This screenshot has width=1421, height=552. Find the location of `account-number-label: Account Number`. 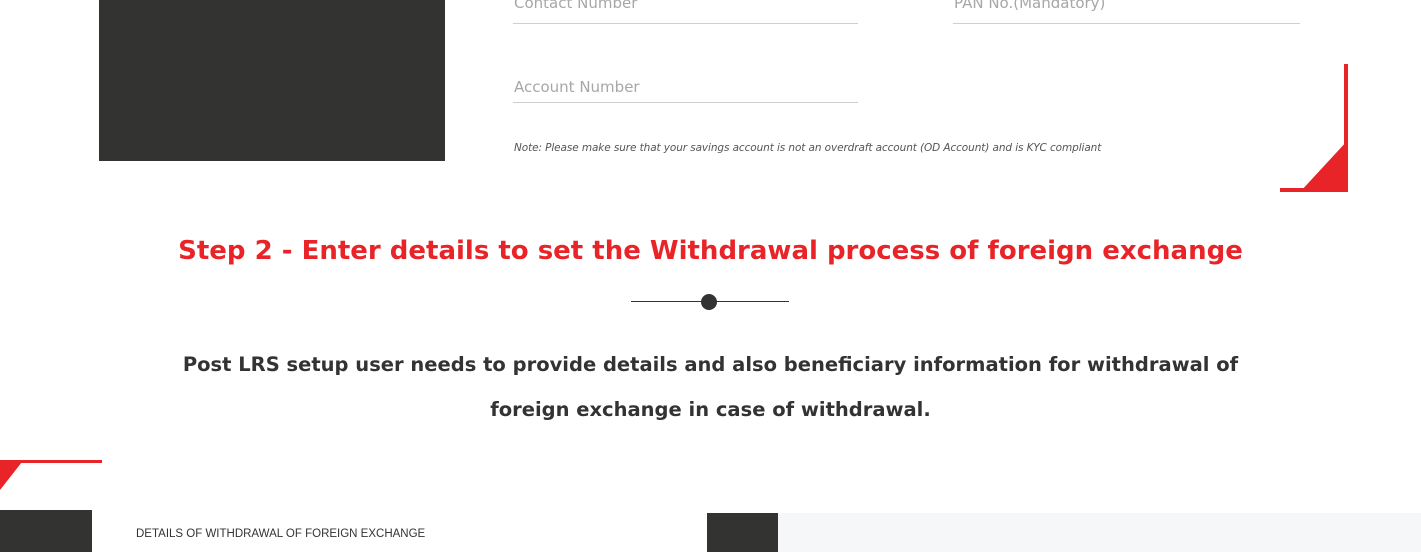

account-number-label: Account Number is located at coordinates (577, 87).